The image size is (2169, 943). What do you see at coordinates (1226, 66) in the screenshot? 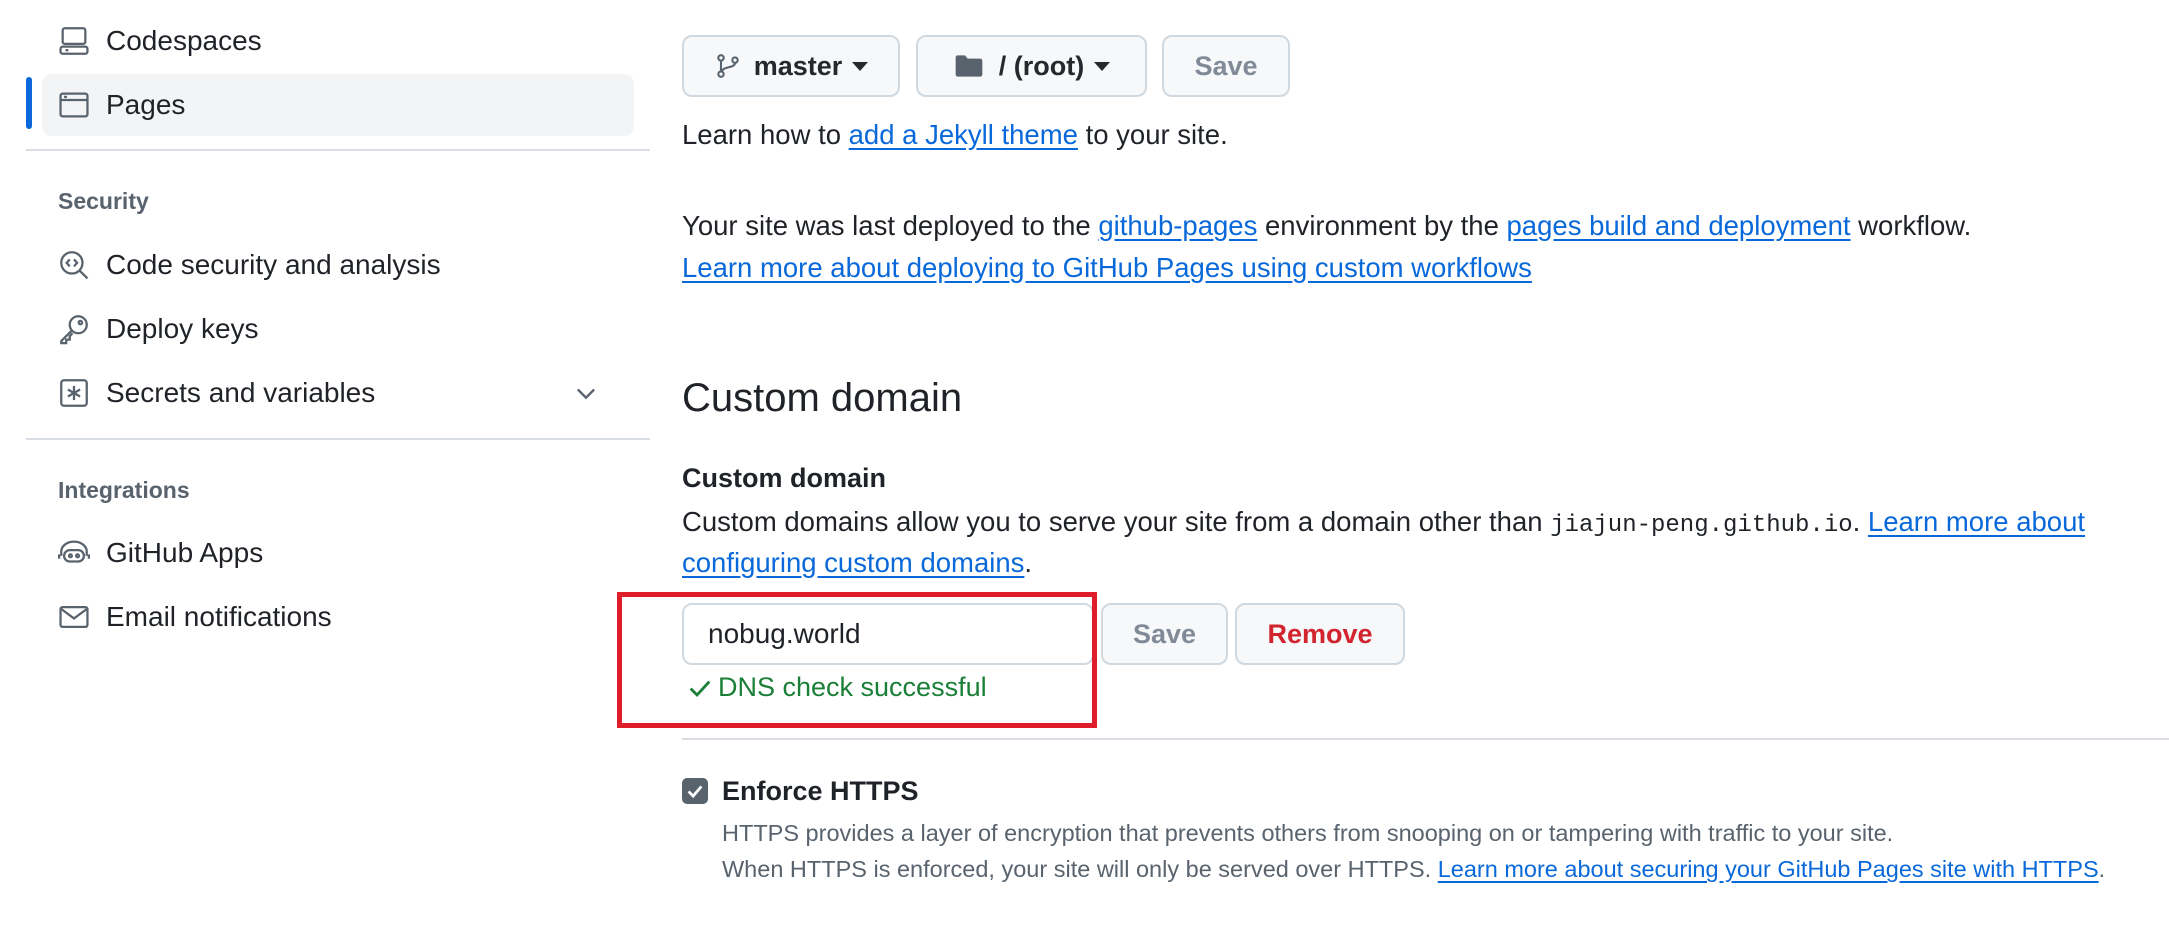
I see `source-save-button: Save` at bounding box center [1226, 66].